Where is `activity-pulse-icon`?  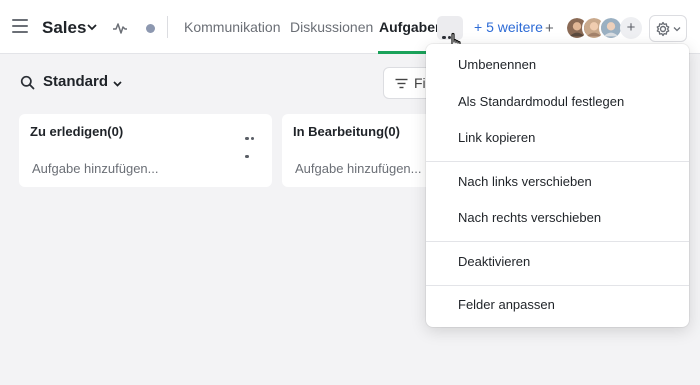
activity-pulse-icon is located at coordinates (120, 28).